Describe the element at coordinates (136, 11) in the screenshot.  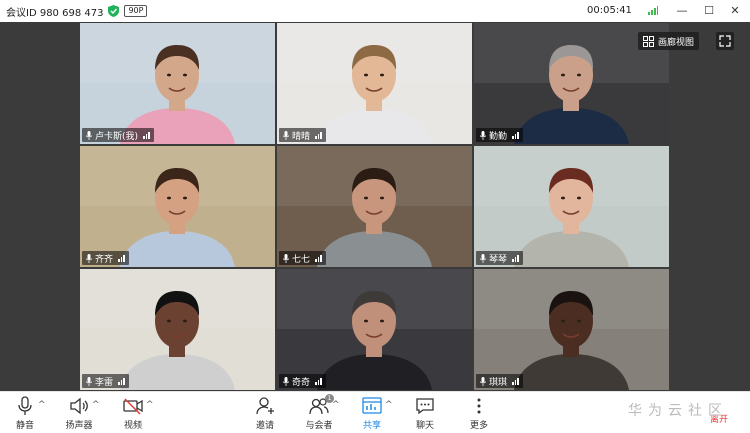
I see `resolution-badge: 90P` at that location.